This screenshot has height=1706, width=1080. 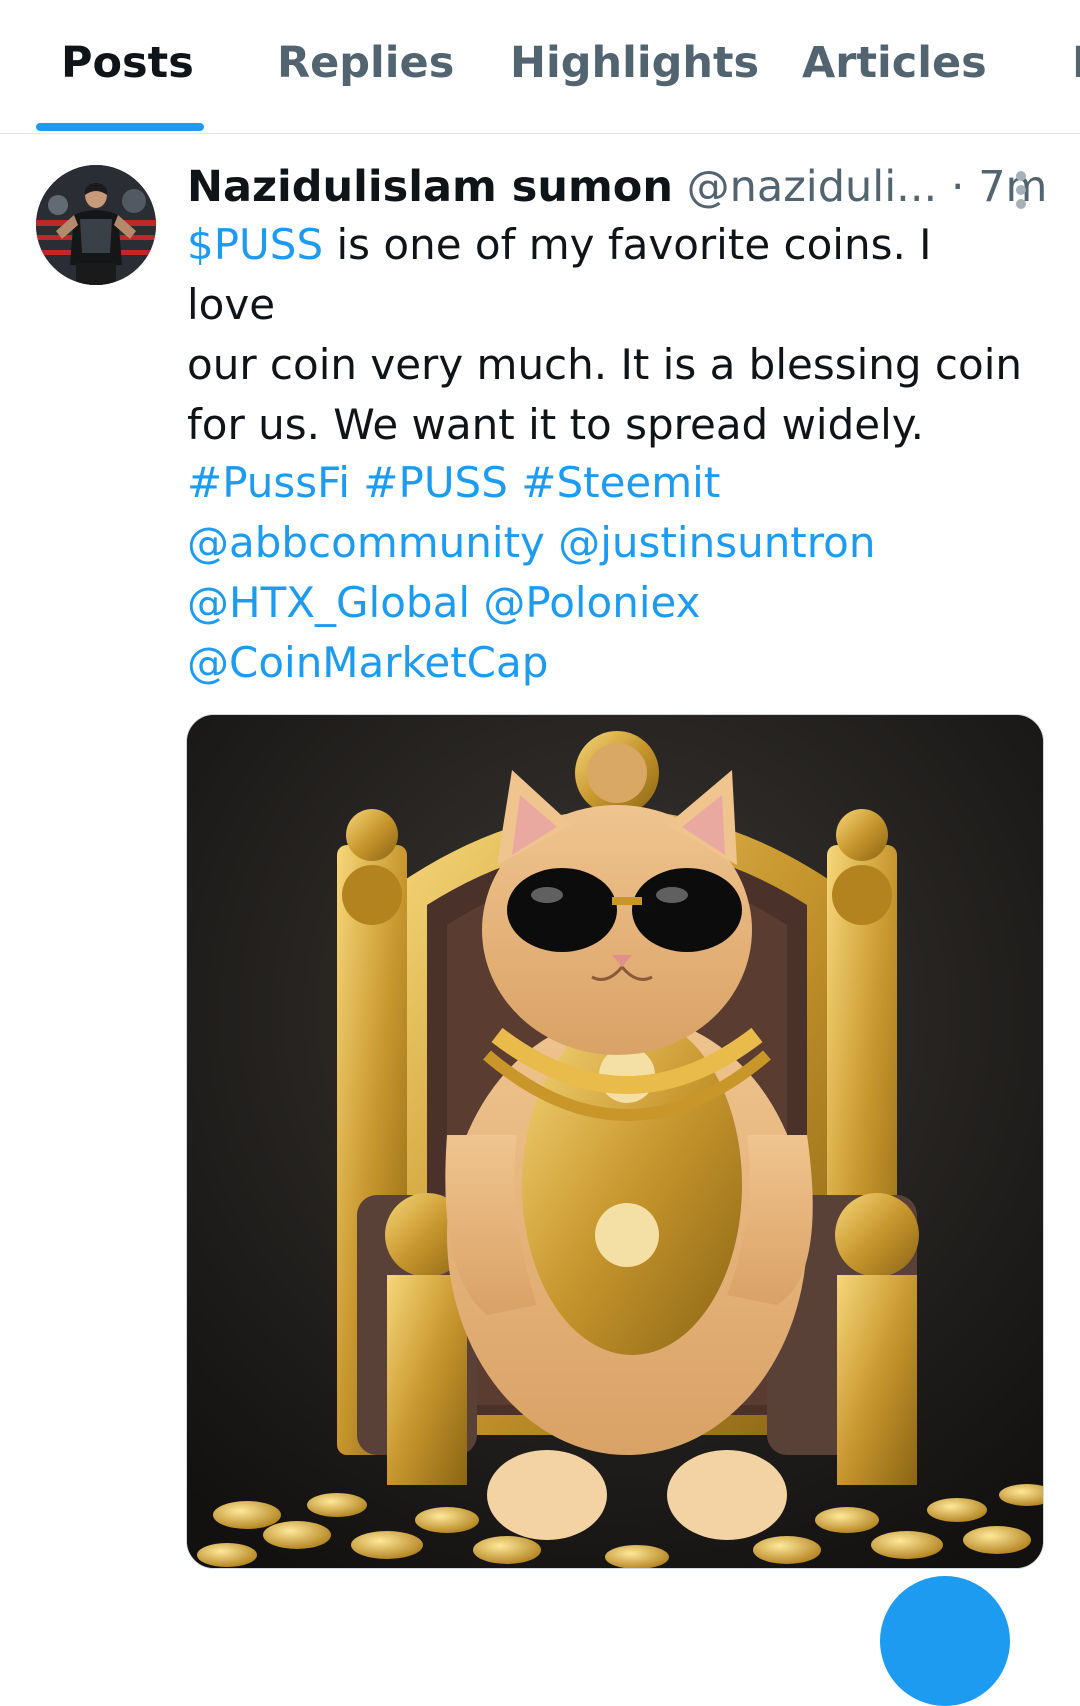 What do you see at coordinates (120, 127) in the screenshot?
I see `active-tab-indicator` at bounding box center [120, 127].